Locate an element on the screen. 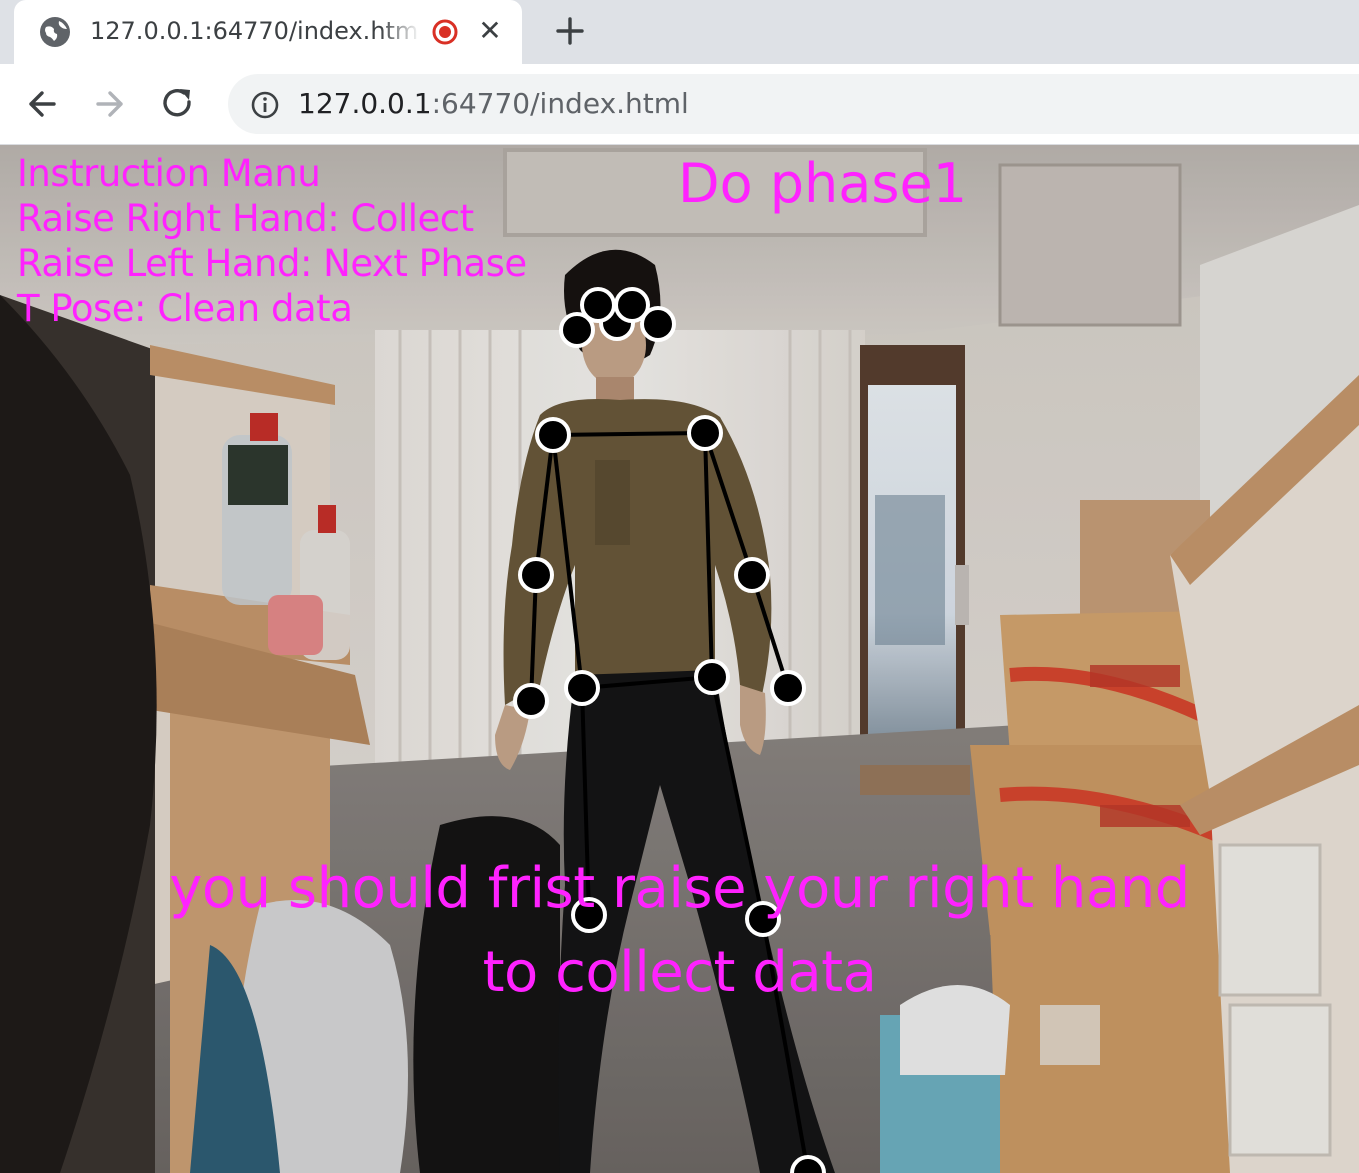  instruction-item-next-phase: Raise Left Hand: Next Phase is located at coordinates (272, 263).